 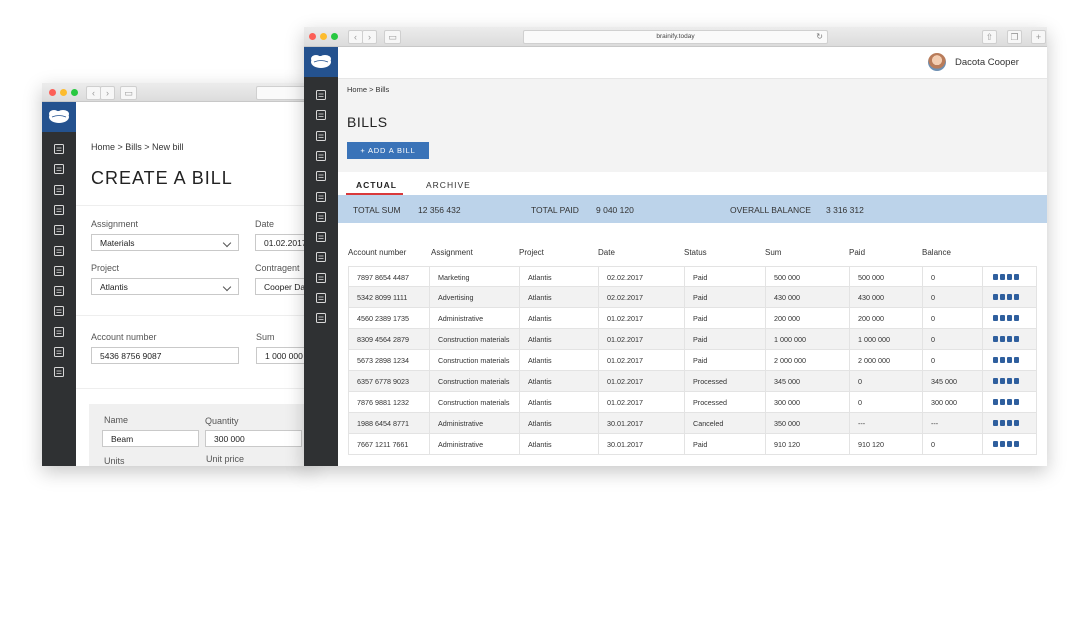 What do you see at coordinates (773, 252) in the screenshot?
I see `column-header-sum: Sum` at bounding box center [773, 252].